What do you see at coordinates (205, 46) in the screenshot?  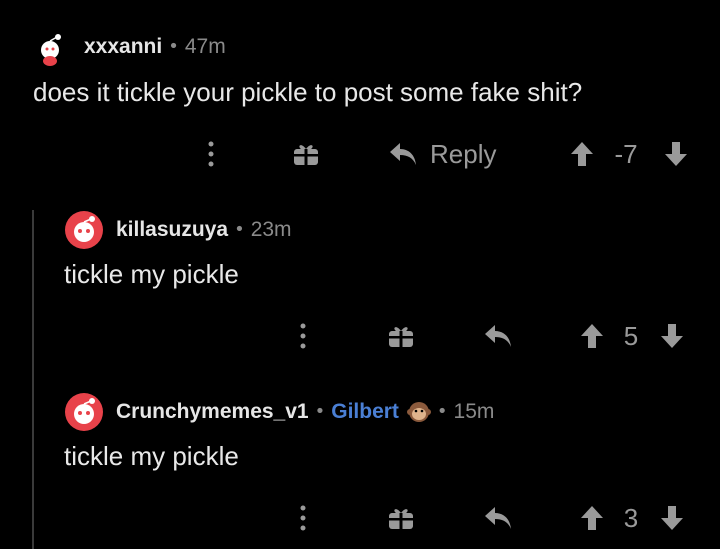 I see `timestamp: 47m` at bounding box center [205, 46].